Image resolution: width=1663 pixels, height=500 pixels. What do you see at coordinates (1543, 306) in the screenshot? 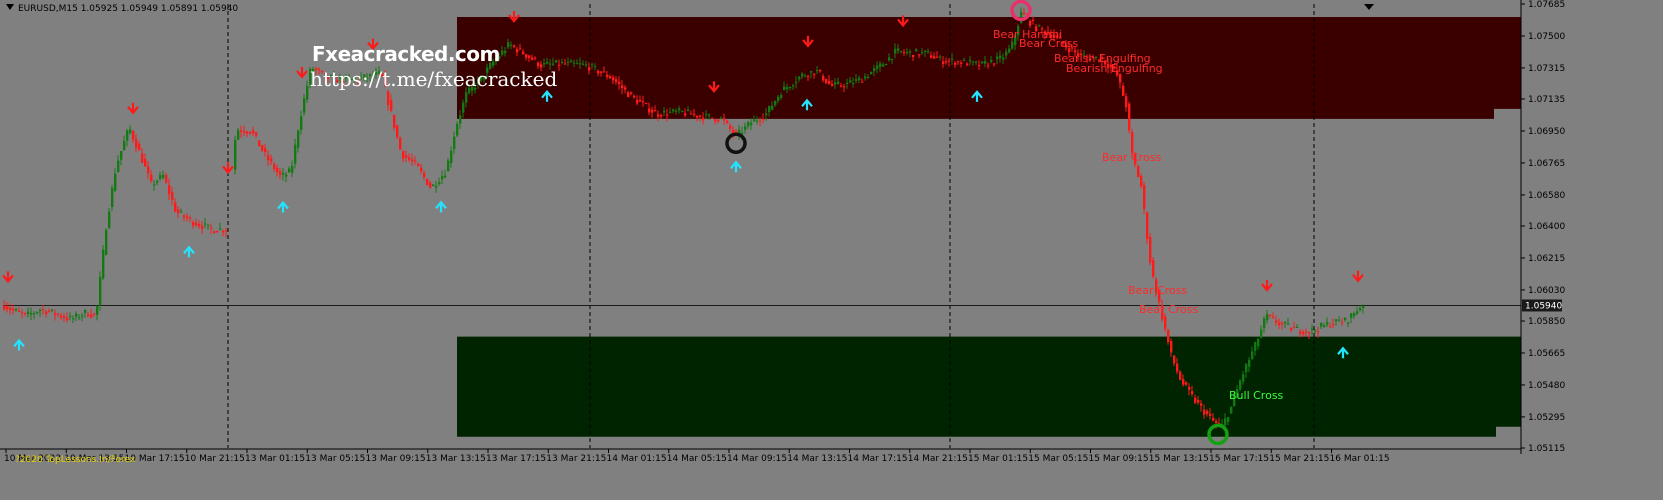
I see `current-price-label: 1.05940` at bounding box center [1543, 306].